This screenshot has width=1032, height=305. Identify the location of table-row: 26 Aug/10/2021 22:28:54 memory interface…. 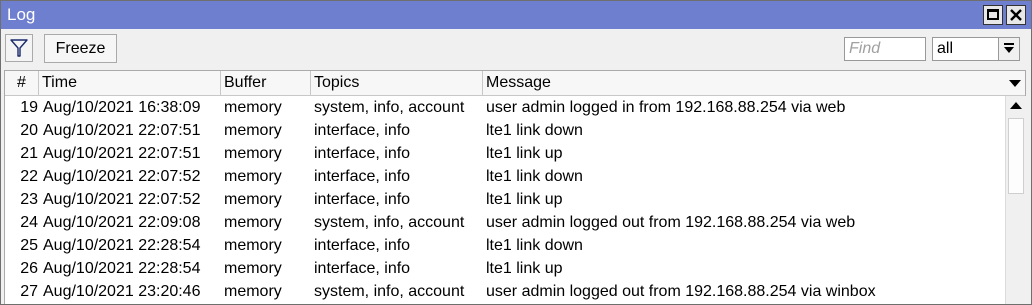
(504, 268).